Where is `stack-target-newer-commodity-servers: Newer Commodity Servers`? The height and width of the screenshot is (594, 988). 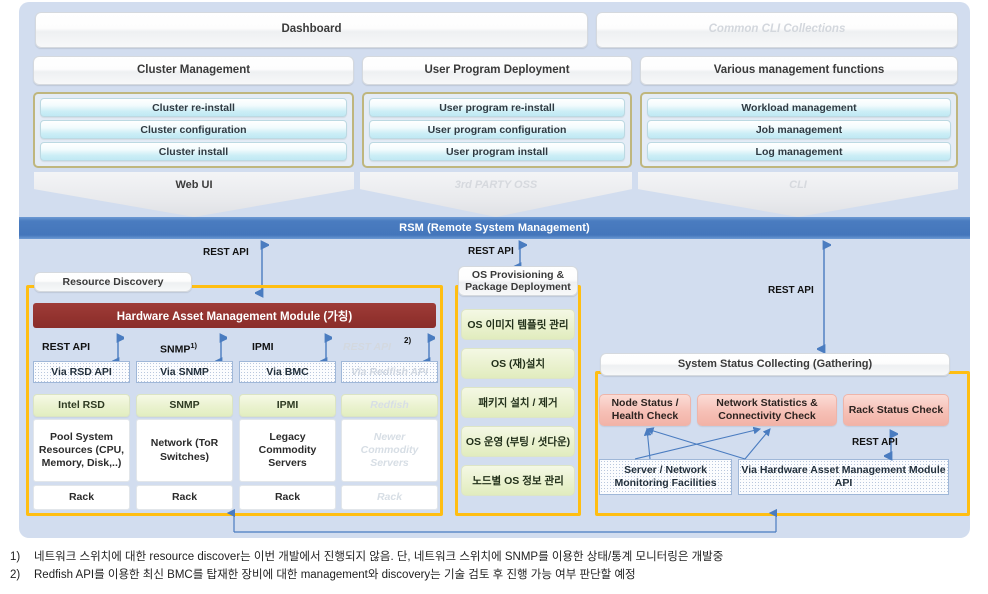
stack-target-newer-commodity-servers: Newer Commodity Servers is located at coordinates (389, 450).